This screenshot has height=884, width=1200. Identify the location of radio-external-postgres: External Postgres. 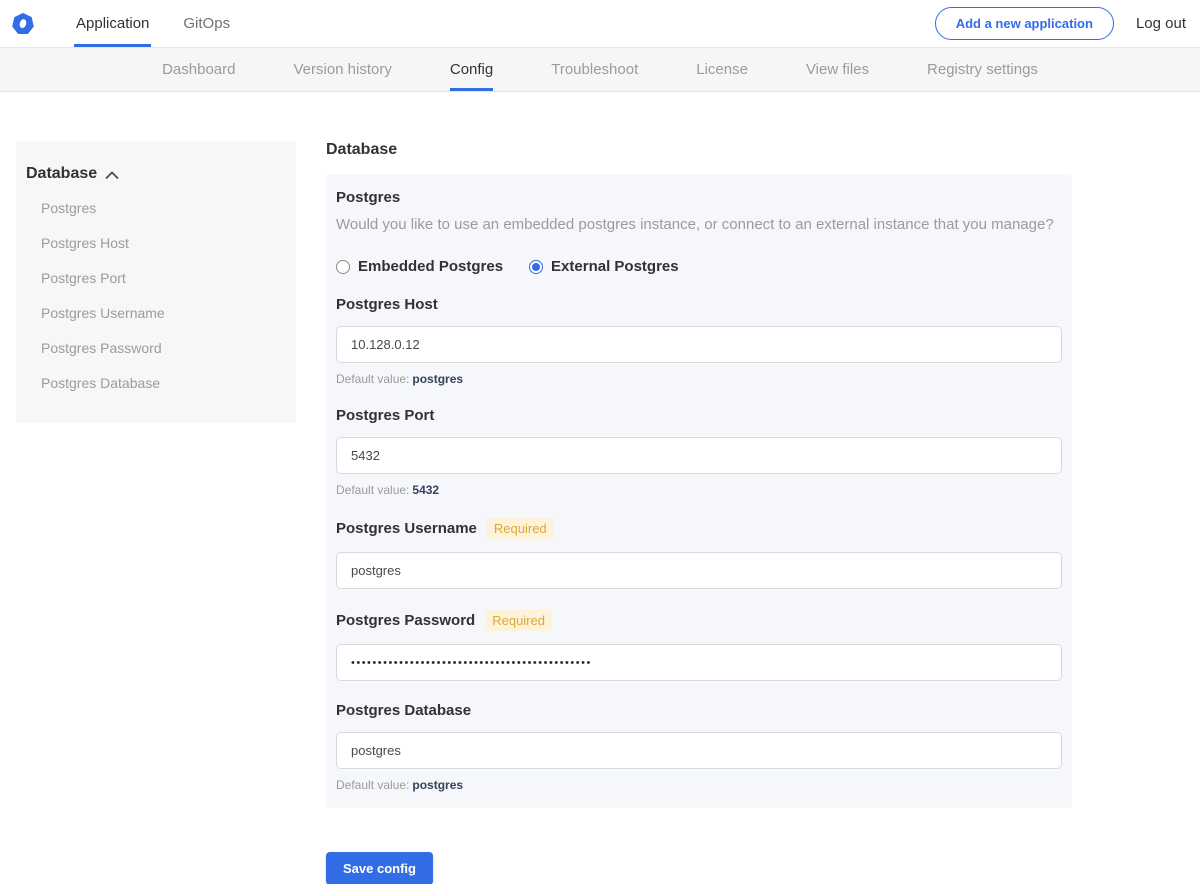
(604, 266).